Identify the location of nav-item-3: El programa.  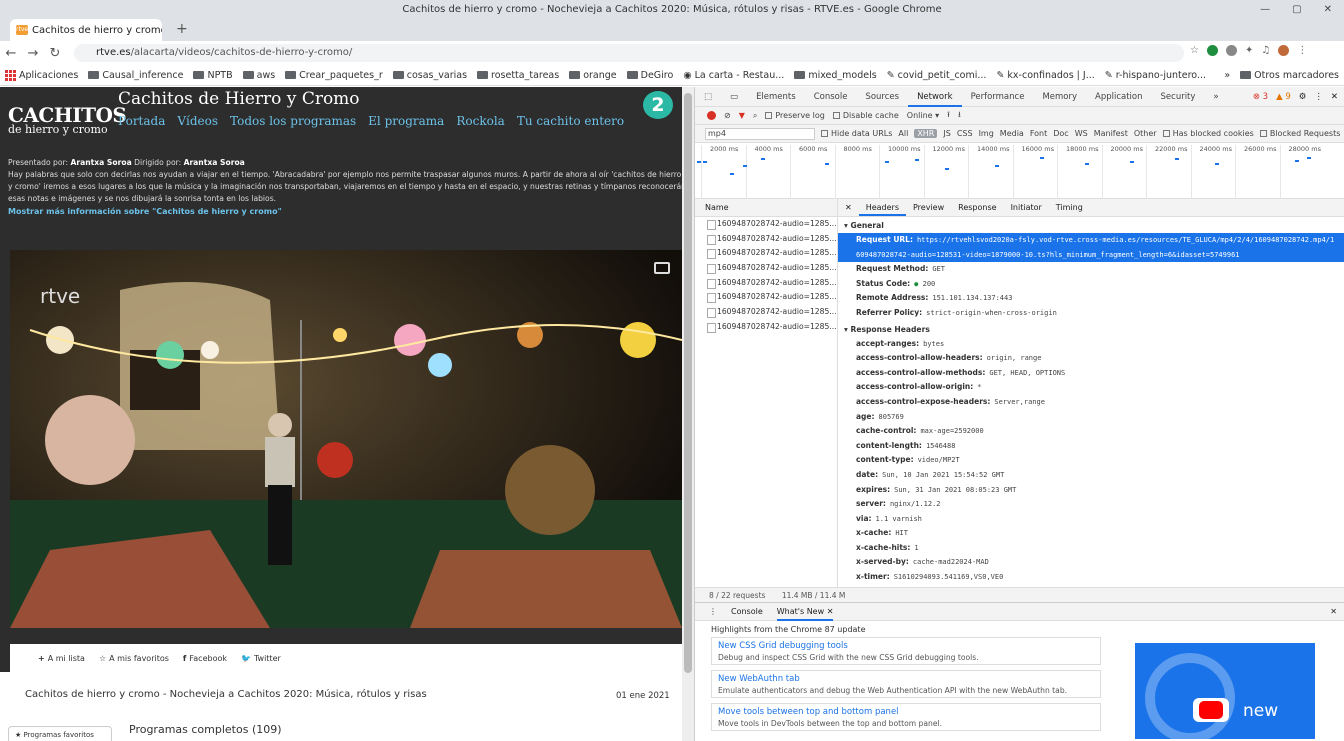
(406, 121).